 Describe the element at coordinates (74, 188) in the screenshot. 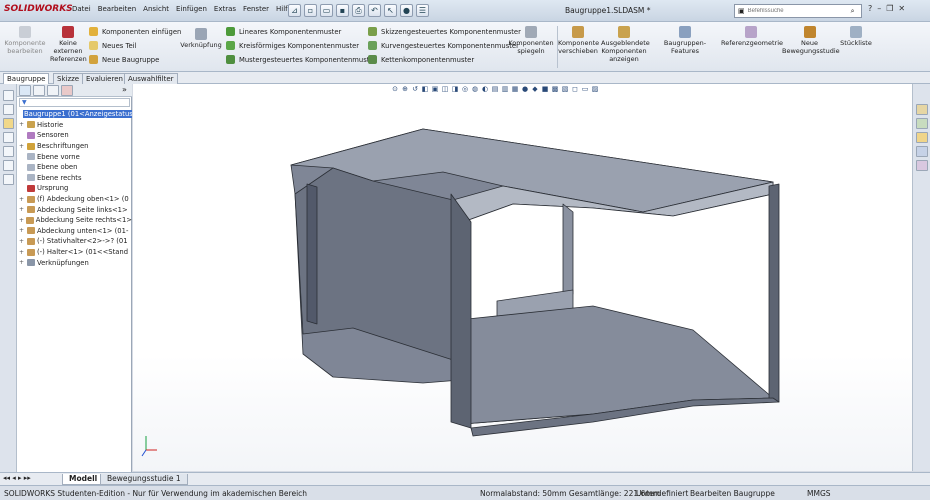

I see `tree-item: Ursprung` at that location.